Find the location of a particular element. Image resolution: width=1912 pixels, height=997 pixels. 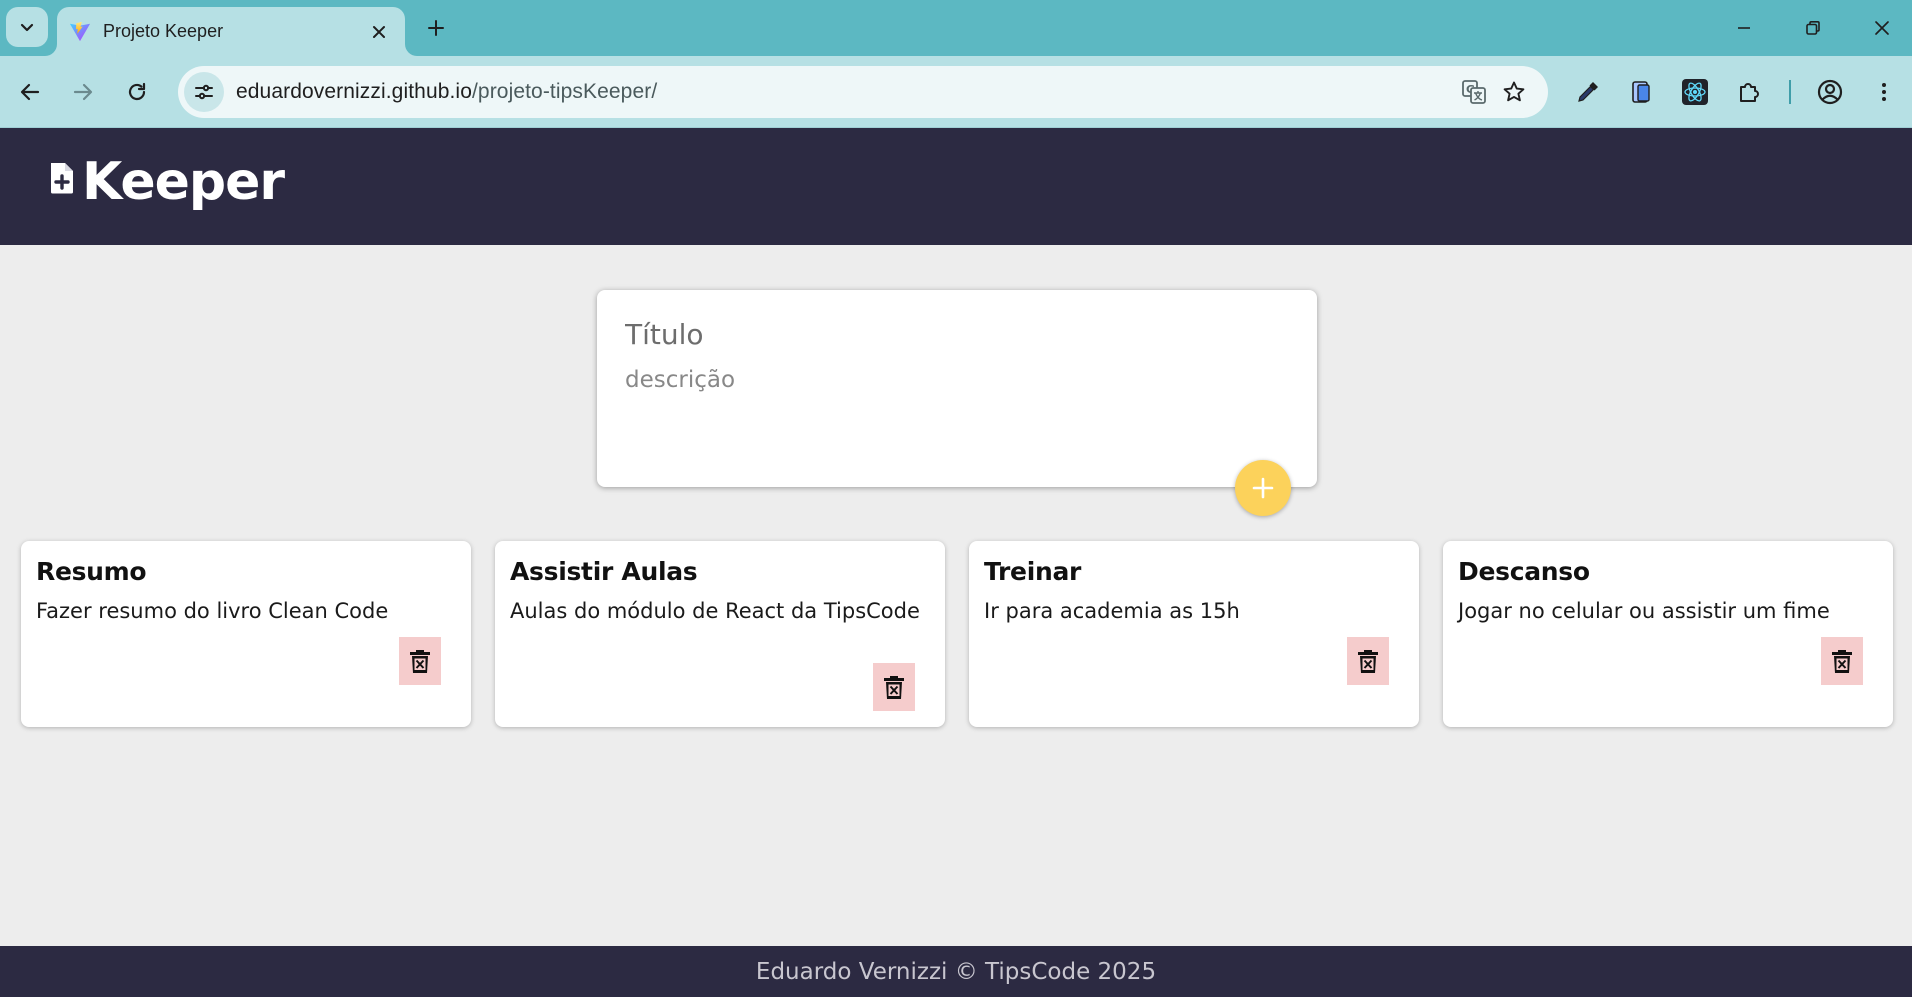

account-circle-icon is located at coordinates (1830, 92).